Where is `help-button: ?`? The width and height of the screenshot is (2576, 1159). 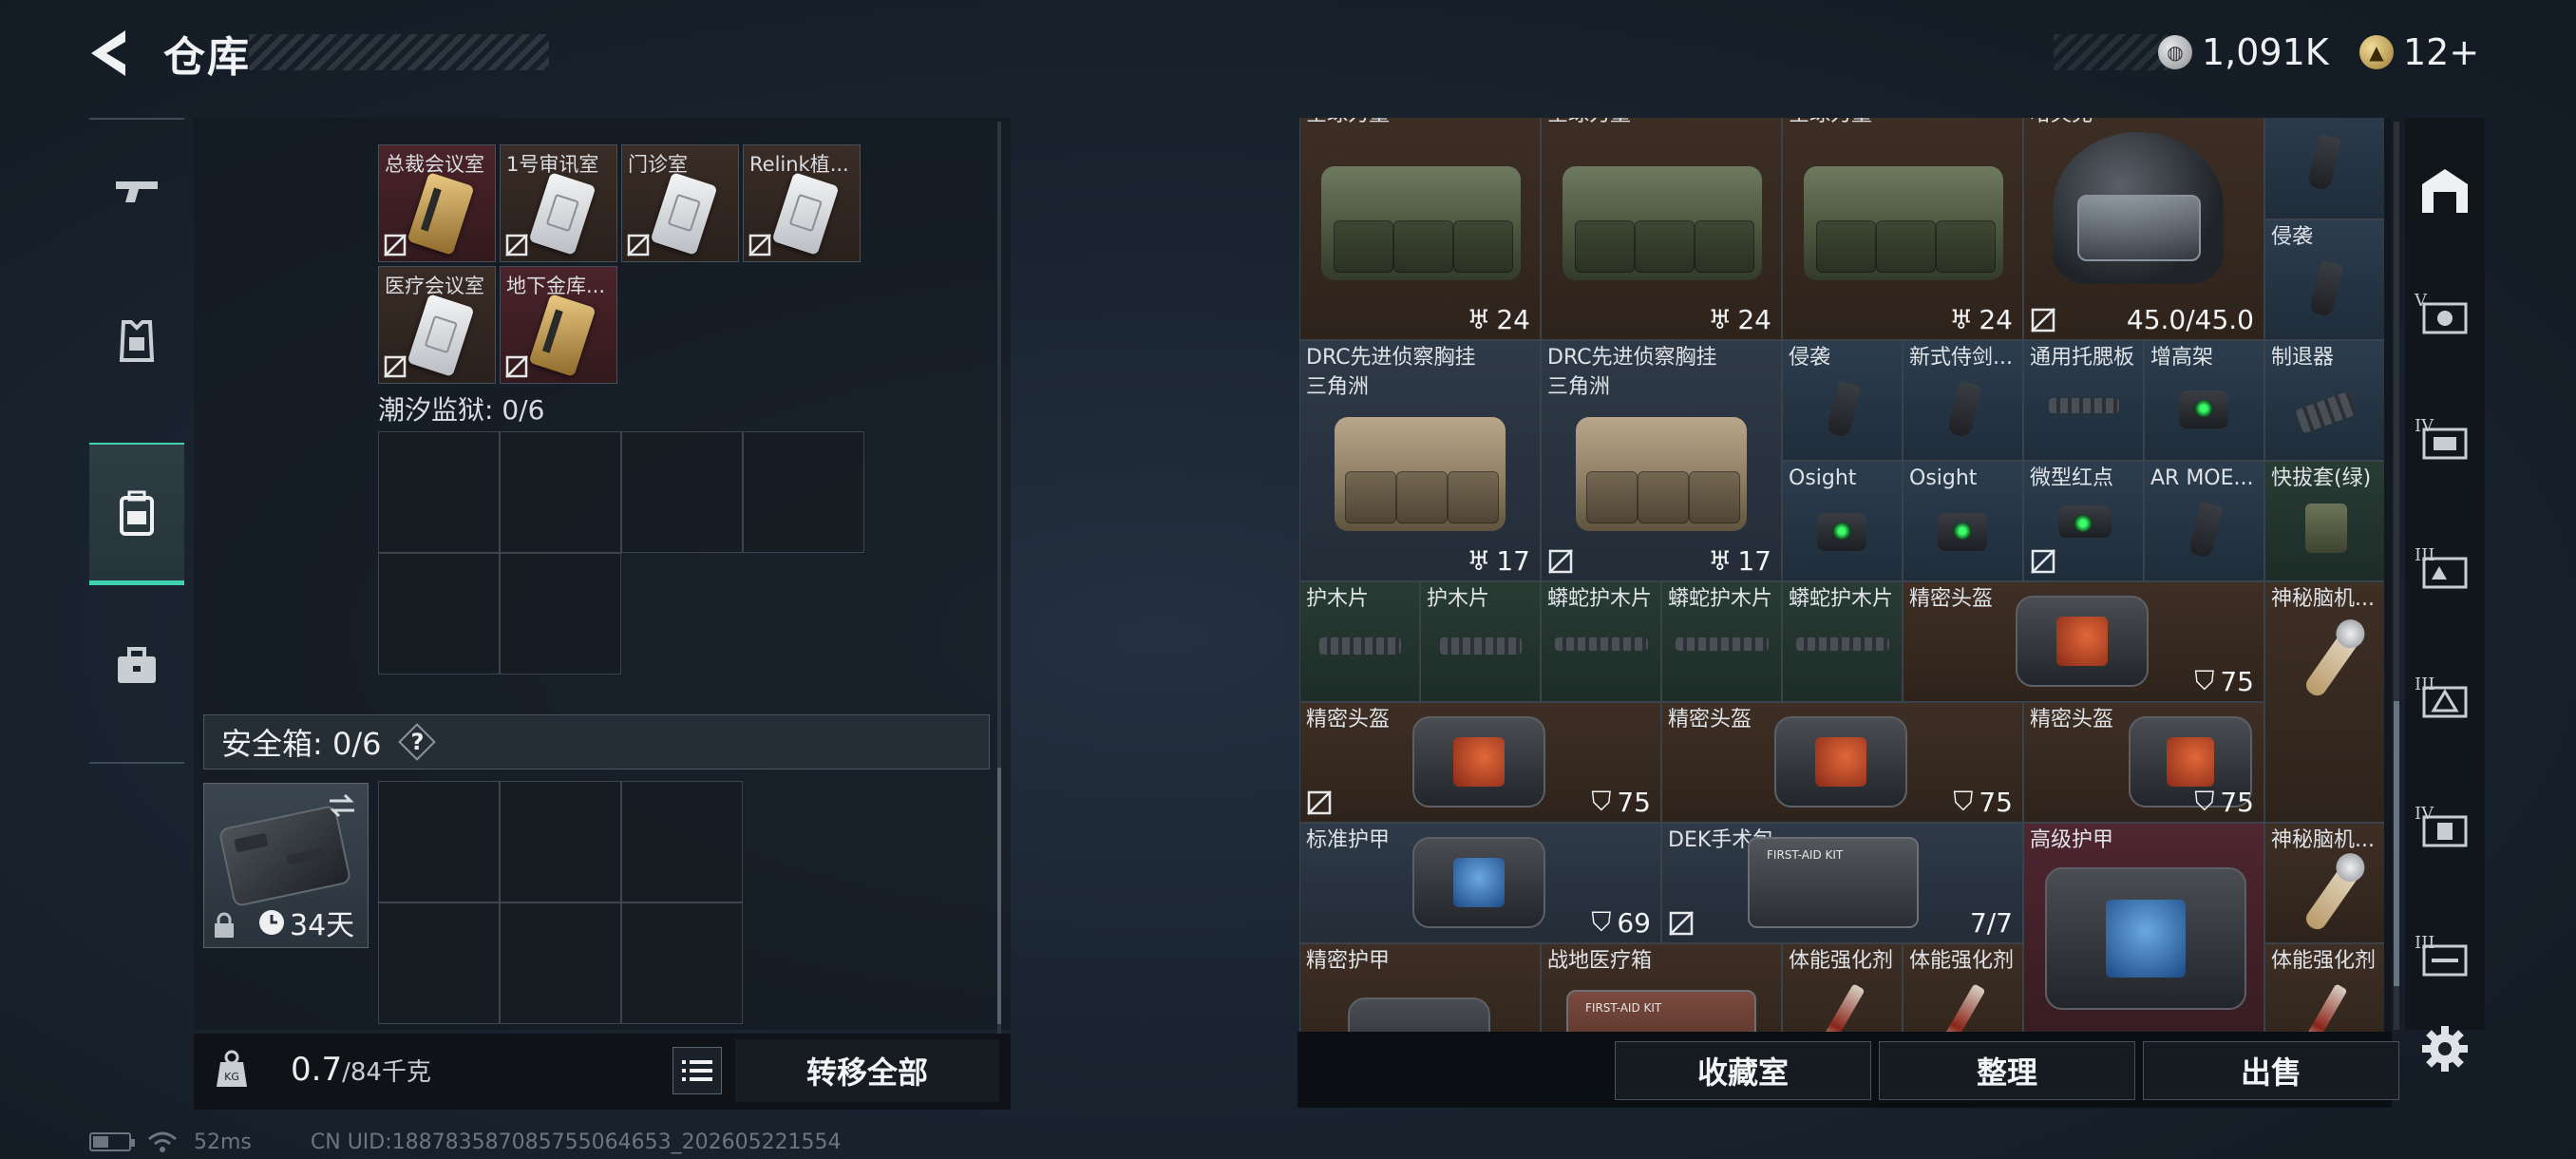
help-button: ? is located at coordinates (417, 742).